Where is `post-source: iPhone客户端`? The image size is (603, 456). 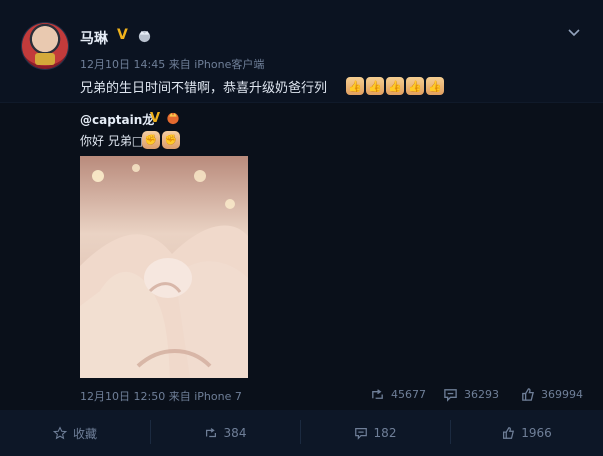
post-source: iPhone客户端 is located at coordinates (229, 64).